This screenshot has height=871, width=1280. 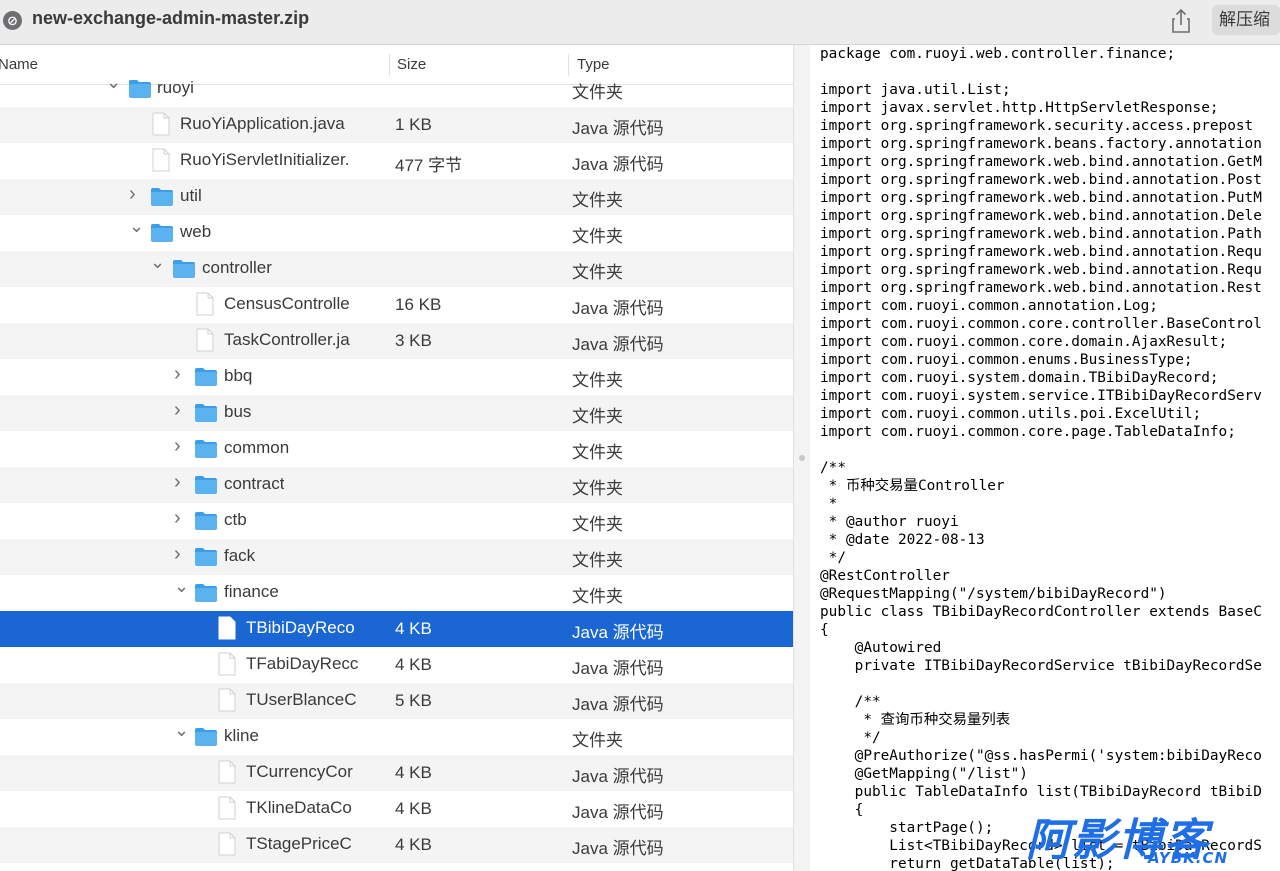 I want to click on file-row: TStagePriceC 4 KB Java 源代码, so click(x=396, y=845).